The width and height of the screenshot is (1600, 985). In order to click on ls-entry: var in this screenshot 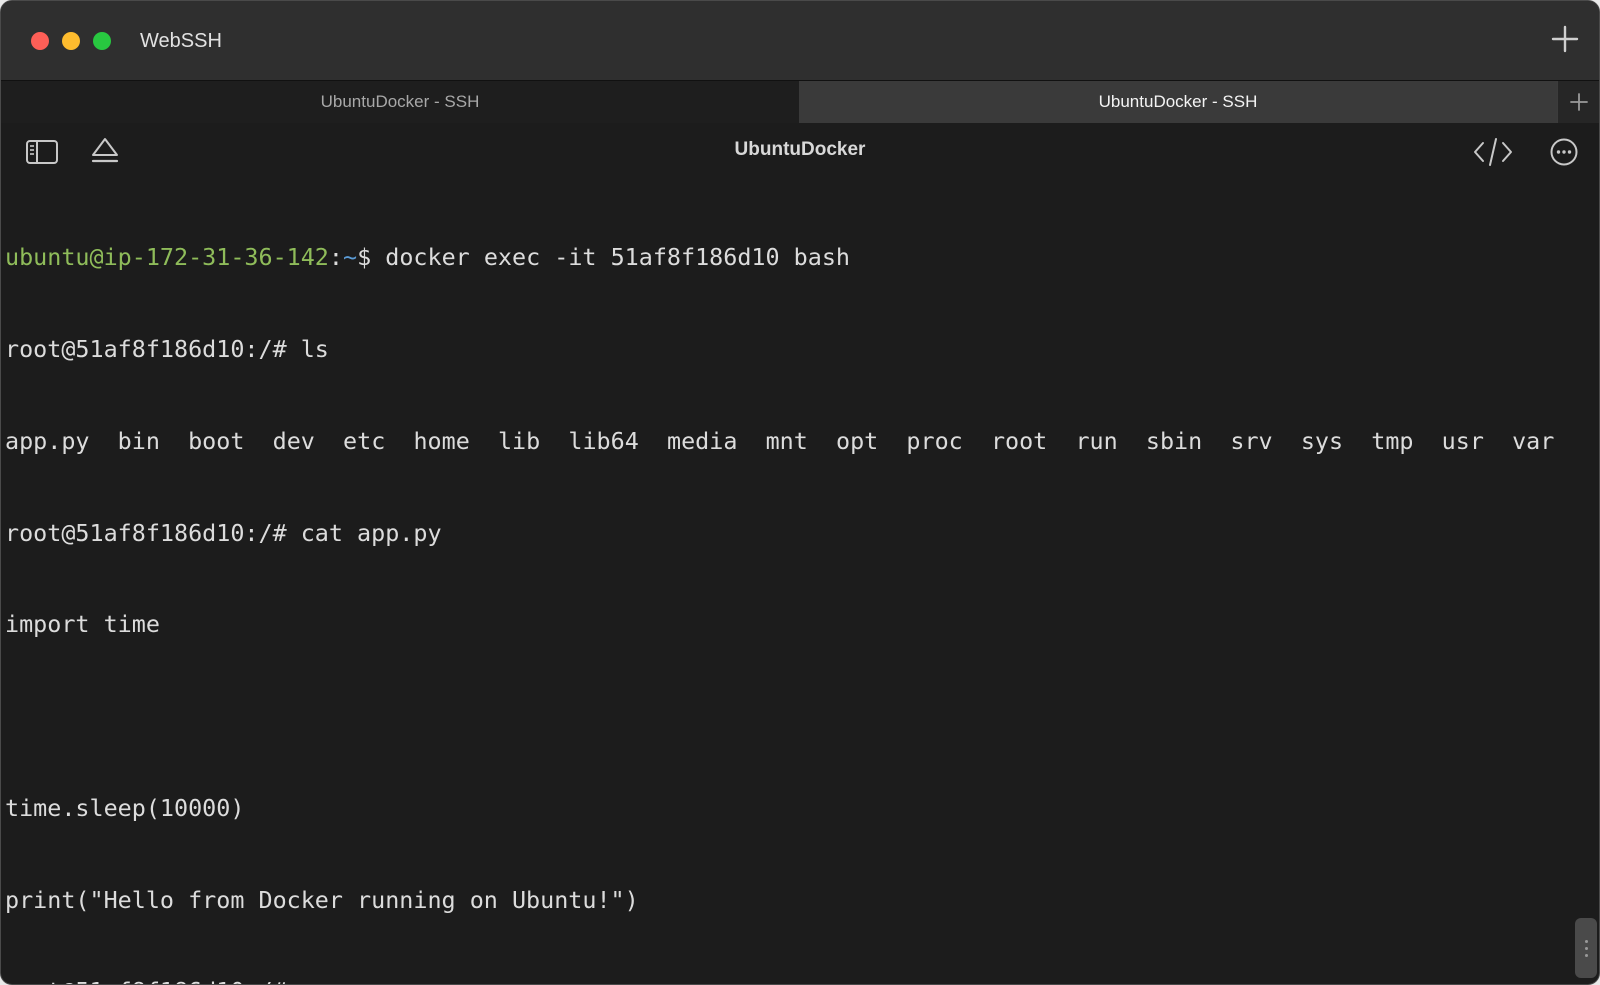, I will do `click(1533, 440)`.